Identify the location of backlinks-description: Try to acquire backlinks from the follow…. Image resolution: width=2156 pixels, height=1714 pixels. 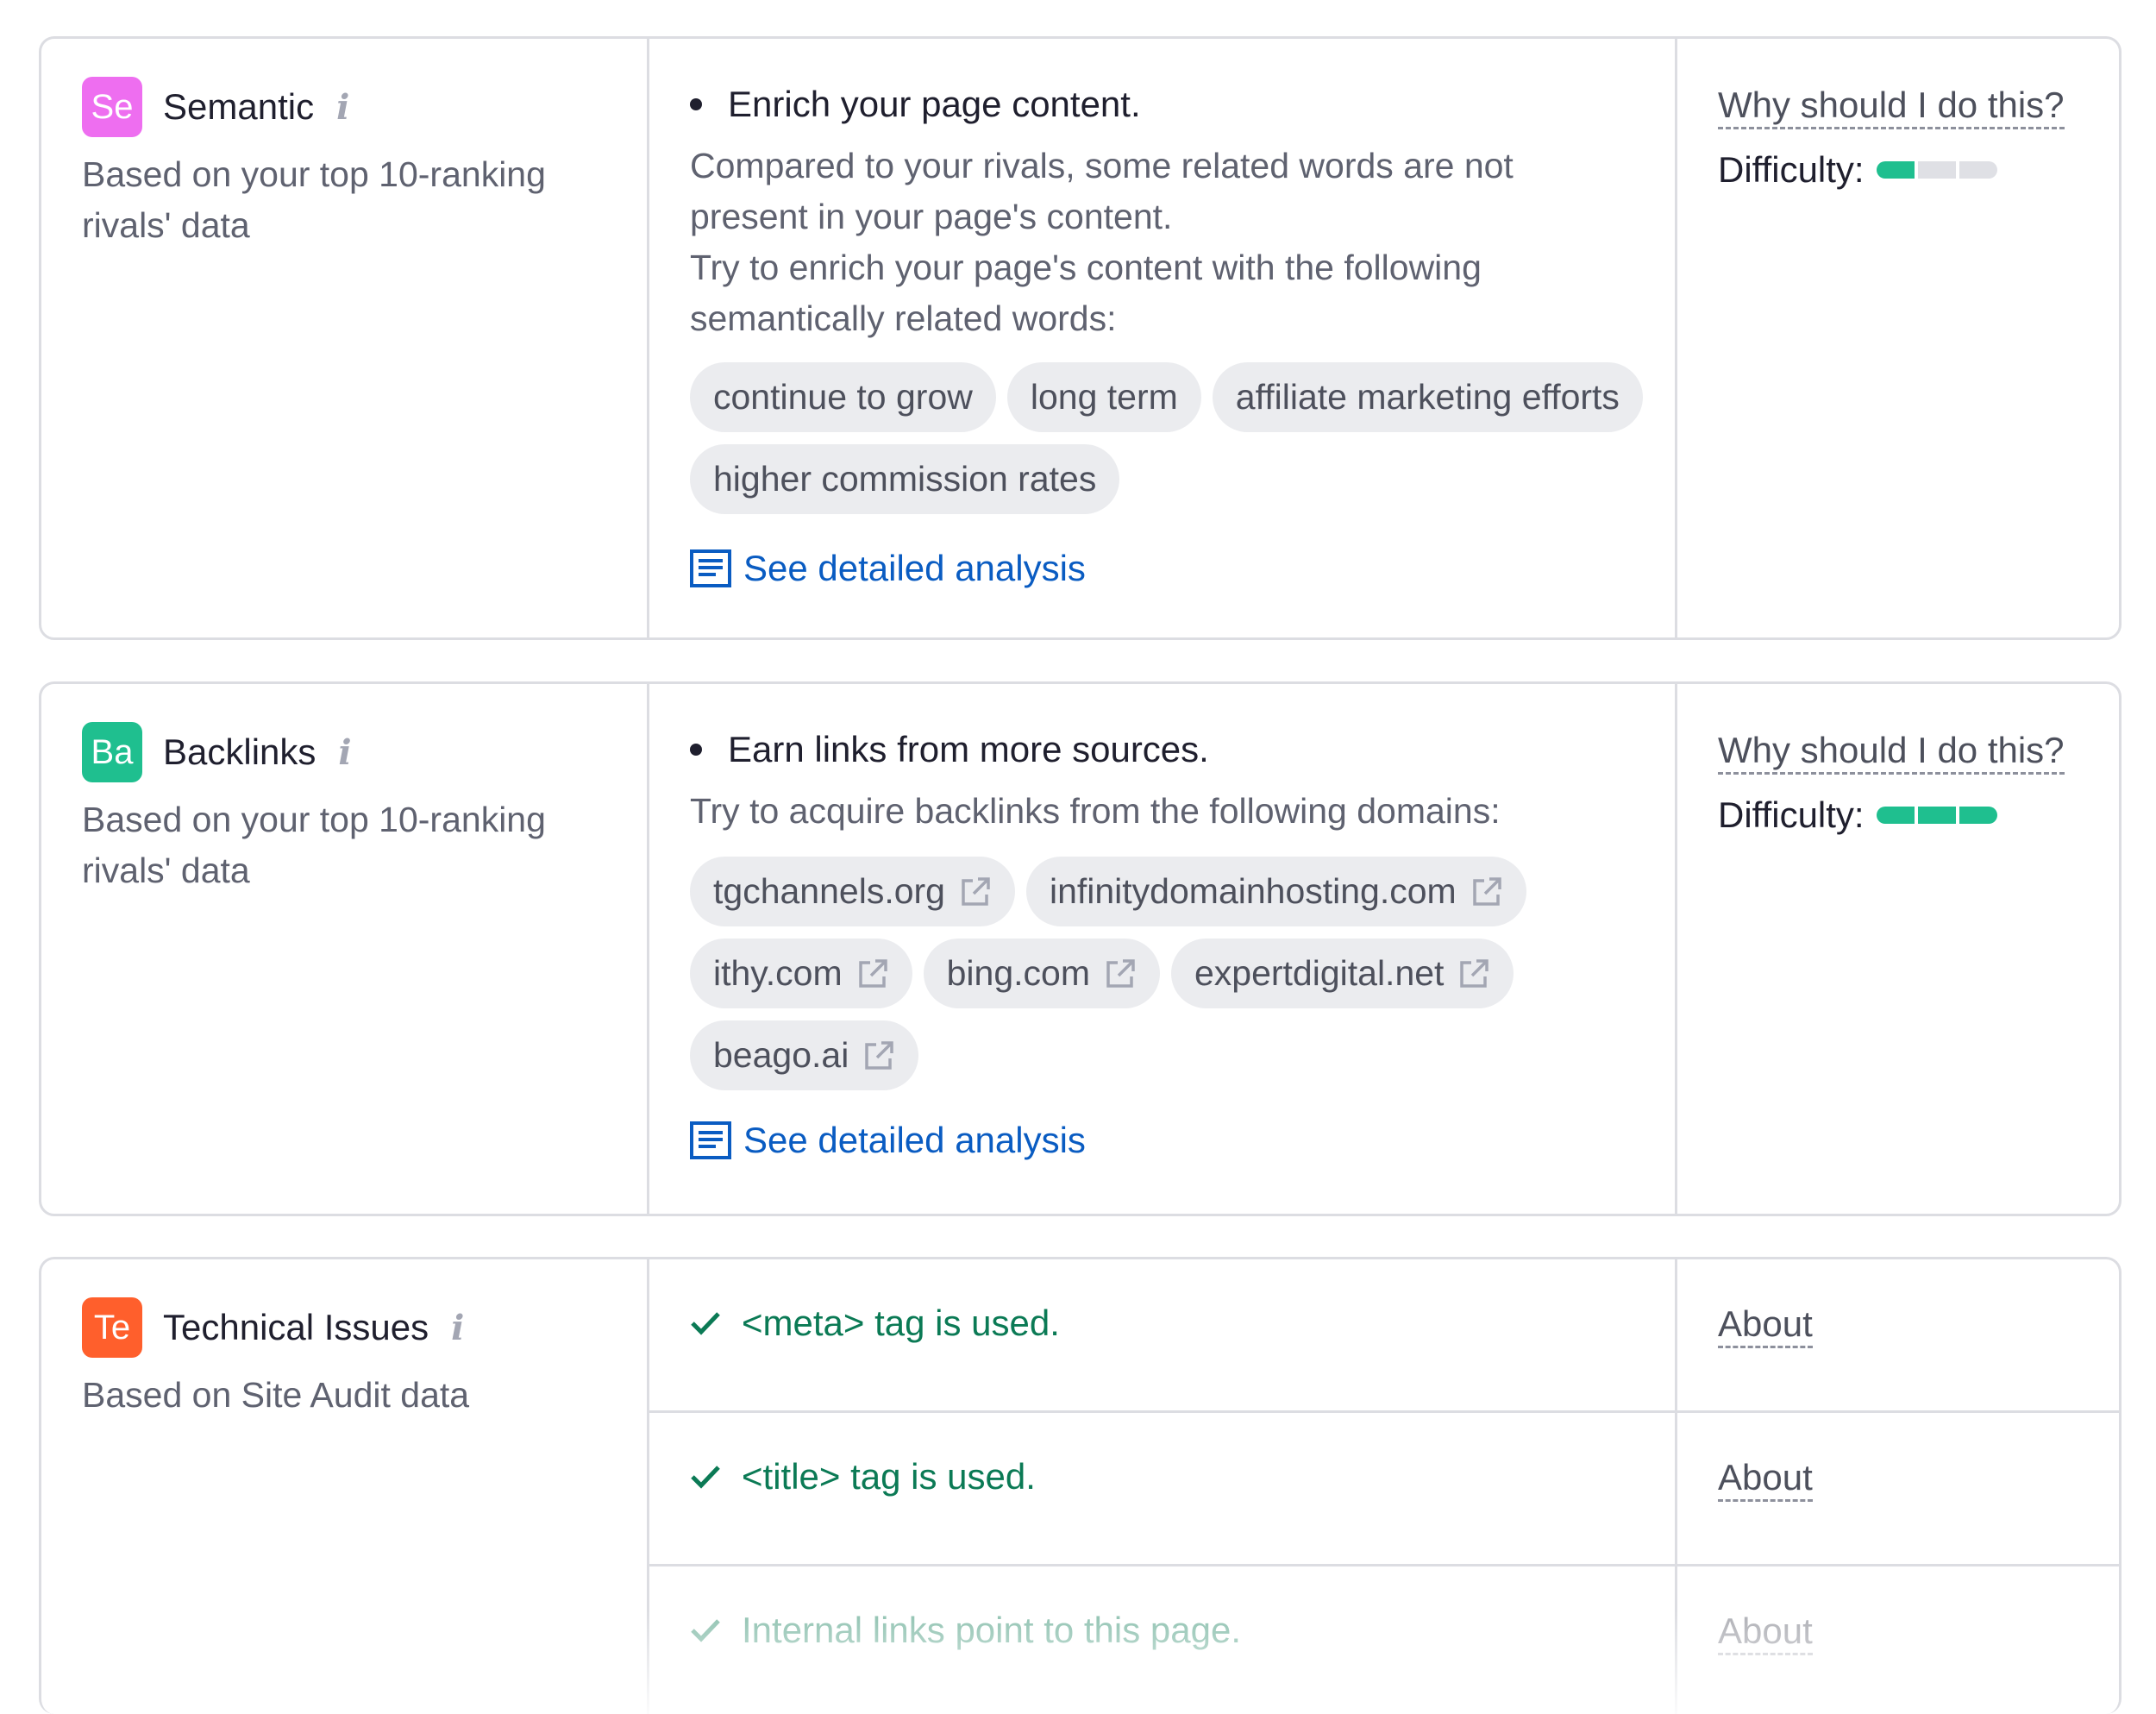
(1095, 811).